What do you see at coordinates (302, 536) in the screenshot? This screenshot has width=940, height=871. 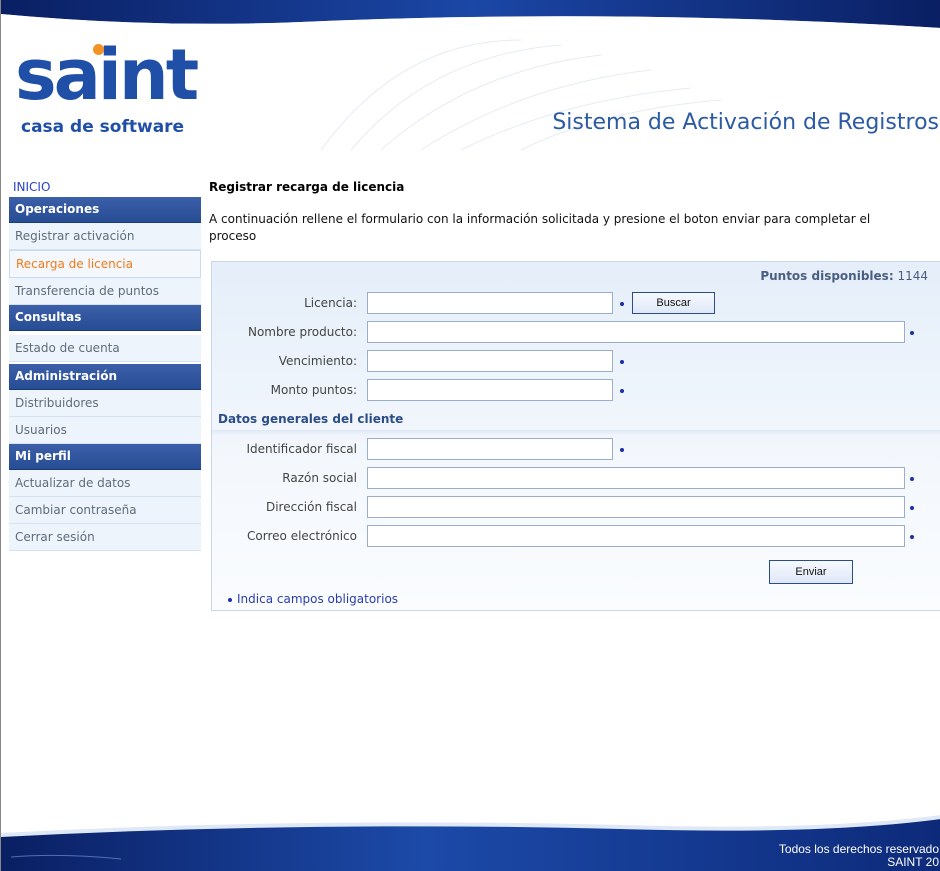 I see `correo-label: Correo electrónico` at bounding box center [302, 536].